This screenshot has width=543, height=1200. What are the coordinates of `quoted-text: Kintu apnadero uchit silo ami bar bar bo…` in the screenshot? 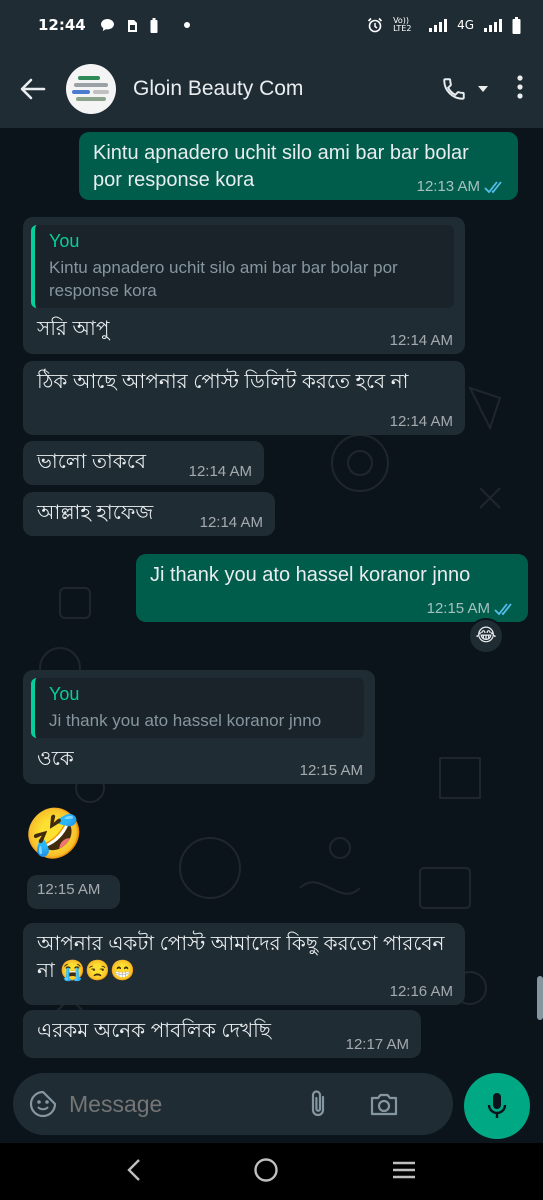 It's located at (223, 279).